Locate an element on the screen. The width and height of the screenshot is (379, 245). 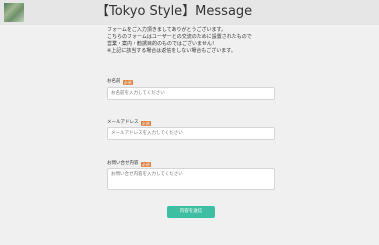
site-logo-icon is located at coordinates (14, 12).